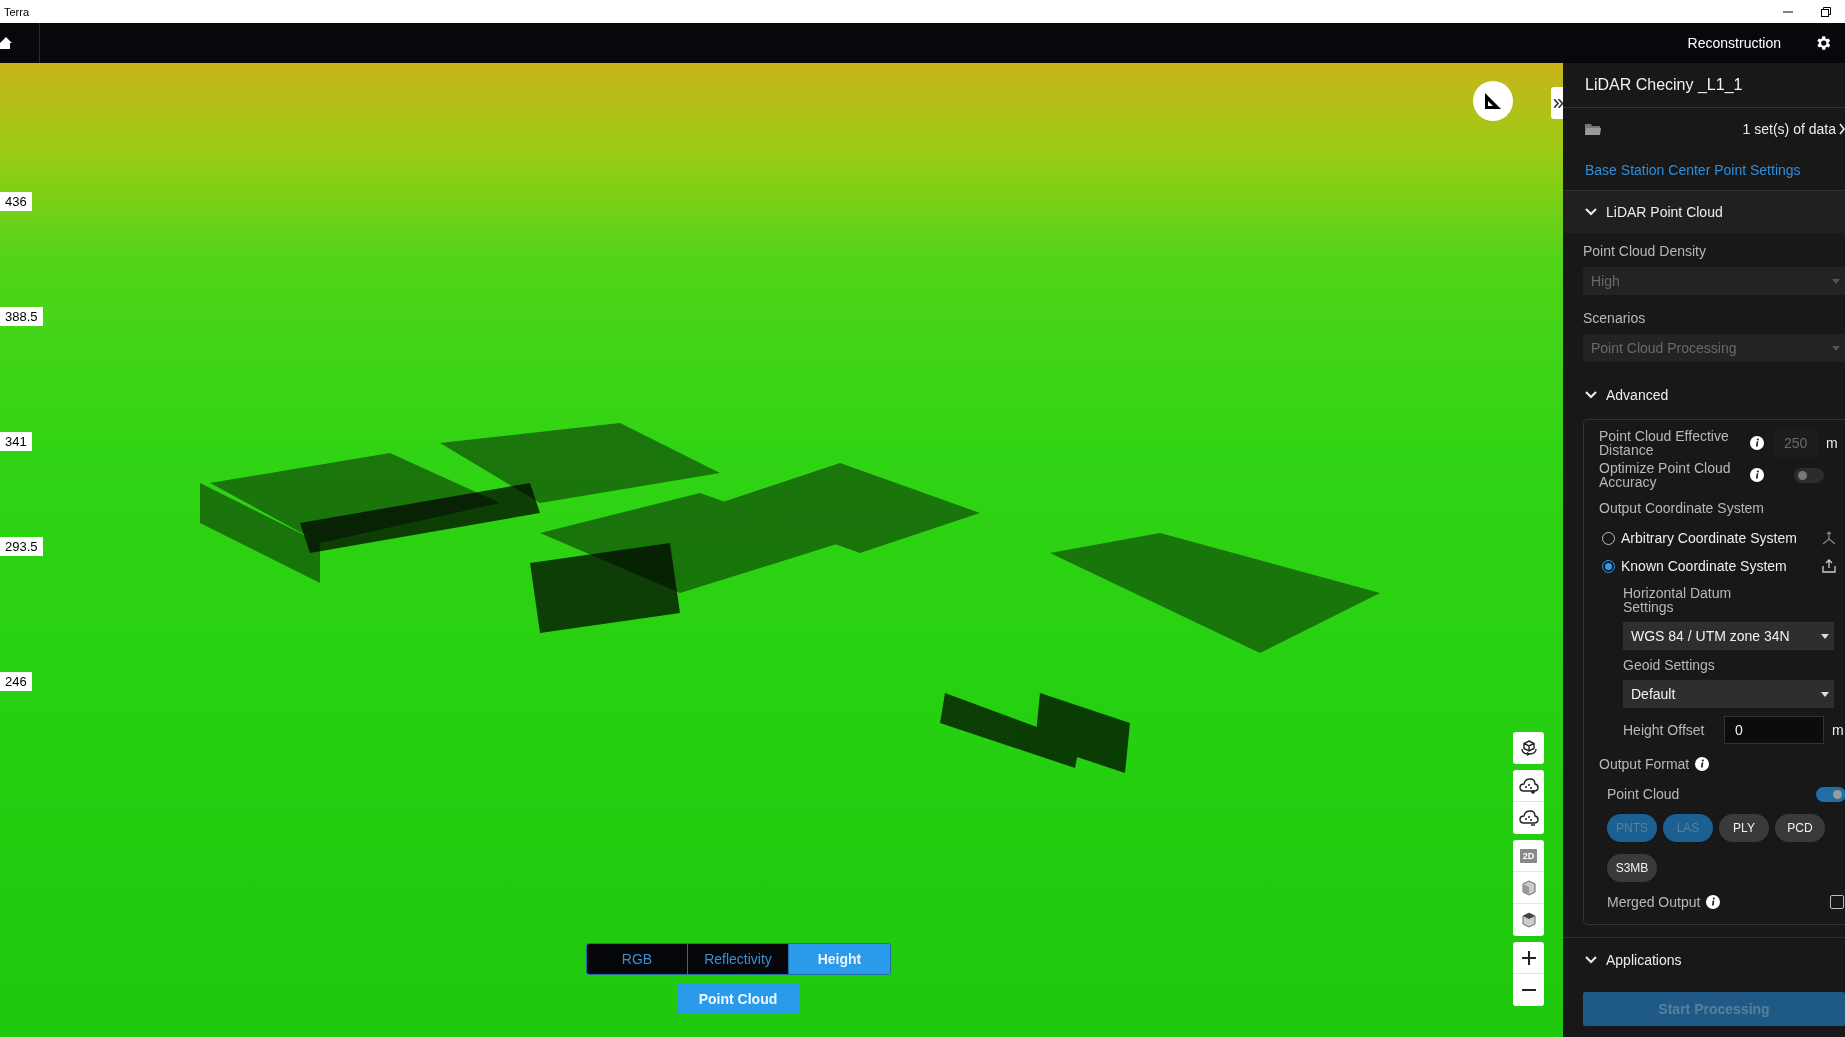  Describe the element at coordinates (1734, 43) in the screenshot. I see `app-mode-title: Reconstruction` at that location.